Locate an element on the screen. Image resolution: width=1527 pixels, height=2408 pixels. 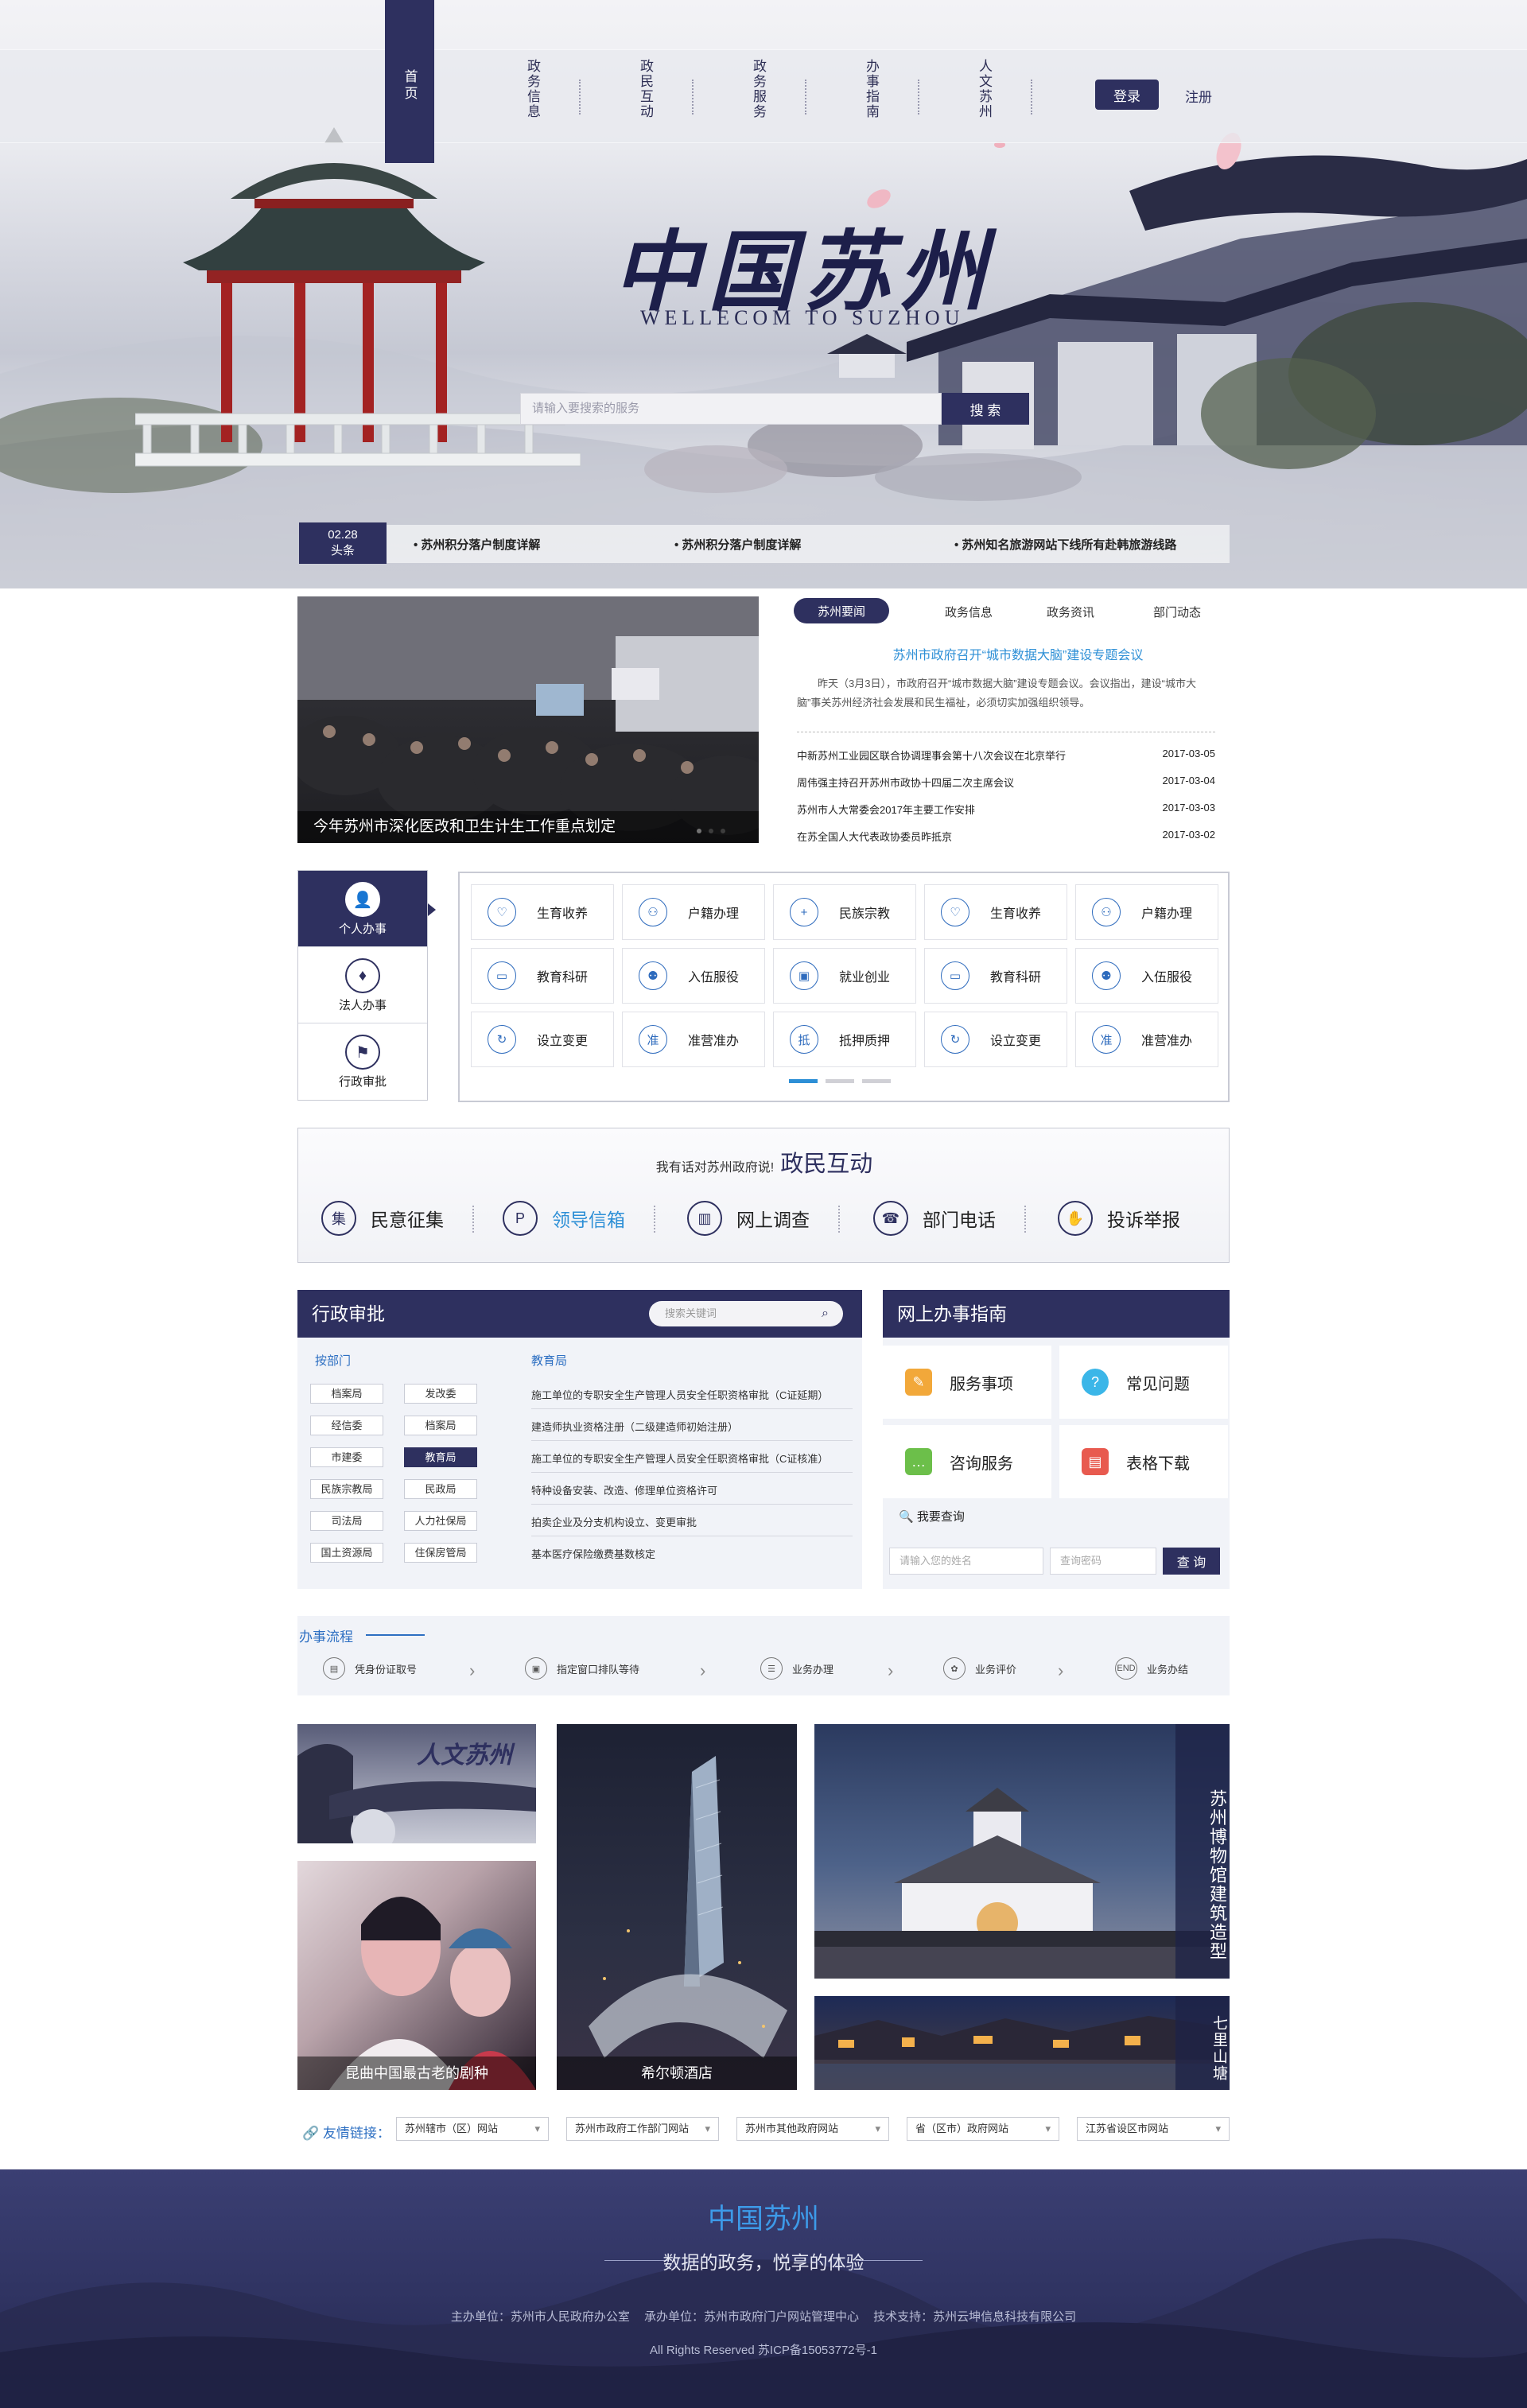
nav-item-interaction: 政民互动 is located at coordinates (642, 89).